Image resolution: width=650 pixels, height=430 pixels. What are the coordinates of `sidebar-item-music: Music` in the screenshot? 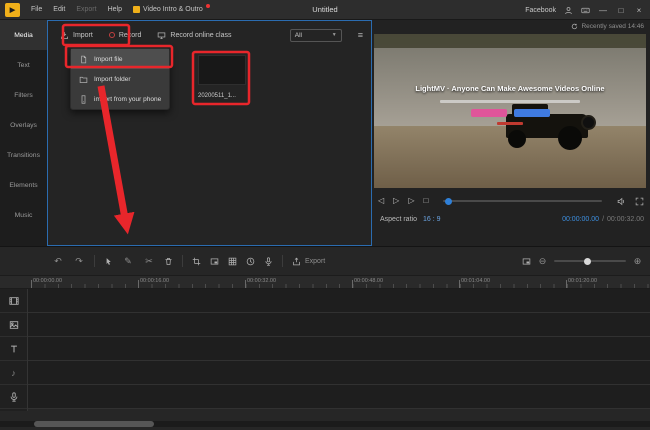 It's located at (23, 215).